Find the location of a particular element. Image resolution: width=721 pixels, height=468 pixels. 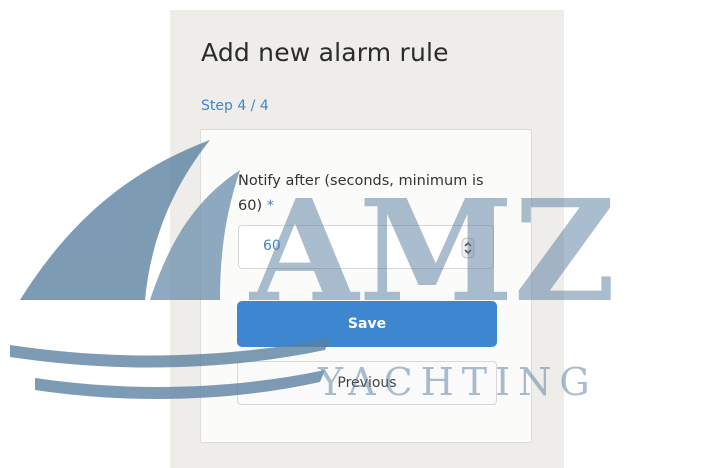

notify-after-input: 60 is located at coordinates (366, 247).